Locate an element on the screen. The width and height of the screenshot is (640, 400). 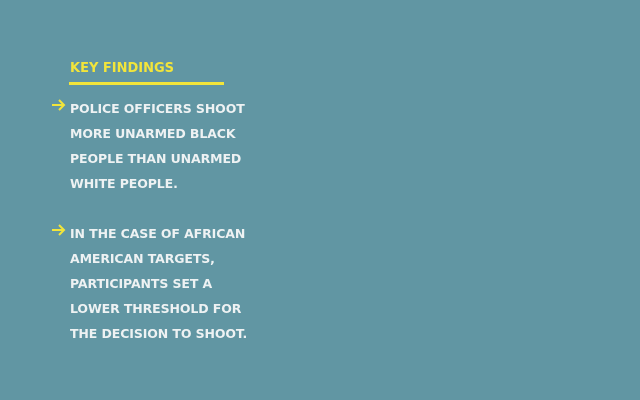
finding-line: THE DECISION TO SHOOT. is located at coordinates (159, 333).